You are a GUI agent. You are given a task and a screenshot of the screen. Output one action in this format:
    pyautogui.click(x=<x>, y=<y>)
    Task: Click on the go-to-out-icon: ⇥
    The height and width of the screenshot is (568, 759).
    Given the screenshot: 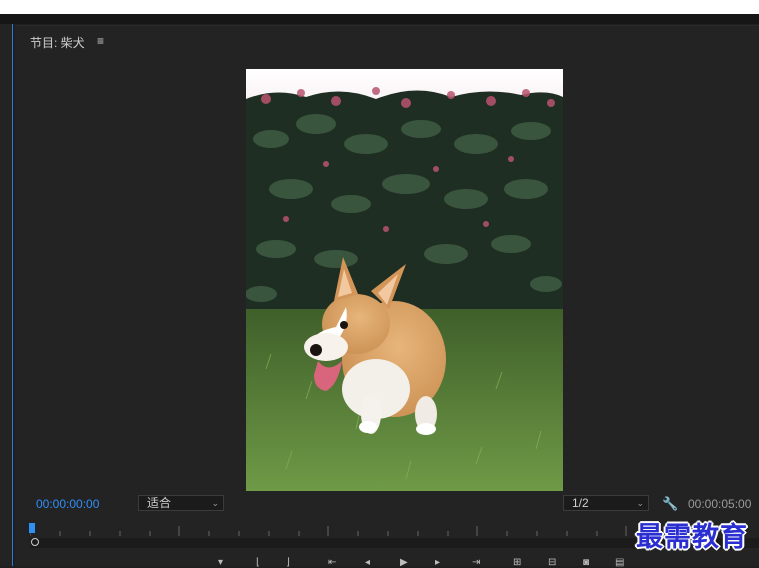 What is the action you would take?
    pyautogui.click(x=477, y=563)
    